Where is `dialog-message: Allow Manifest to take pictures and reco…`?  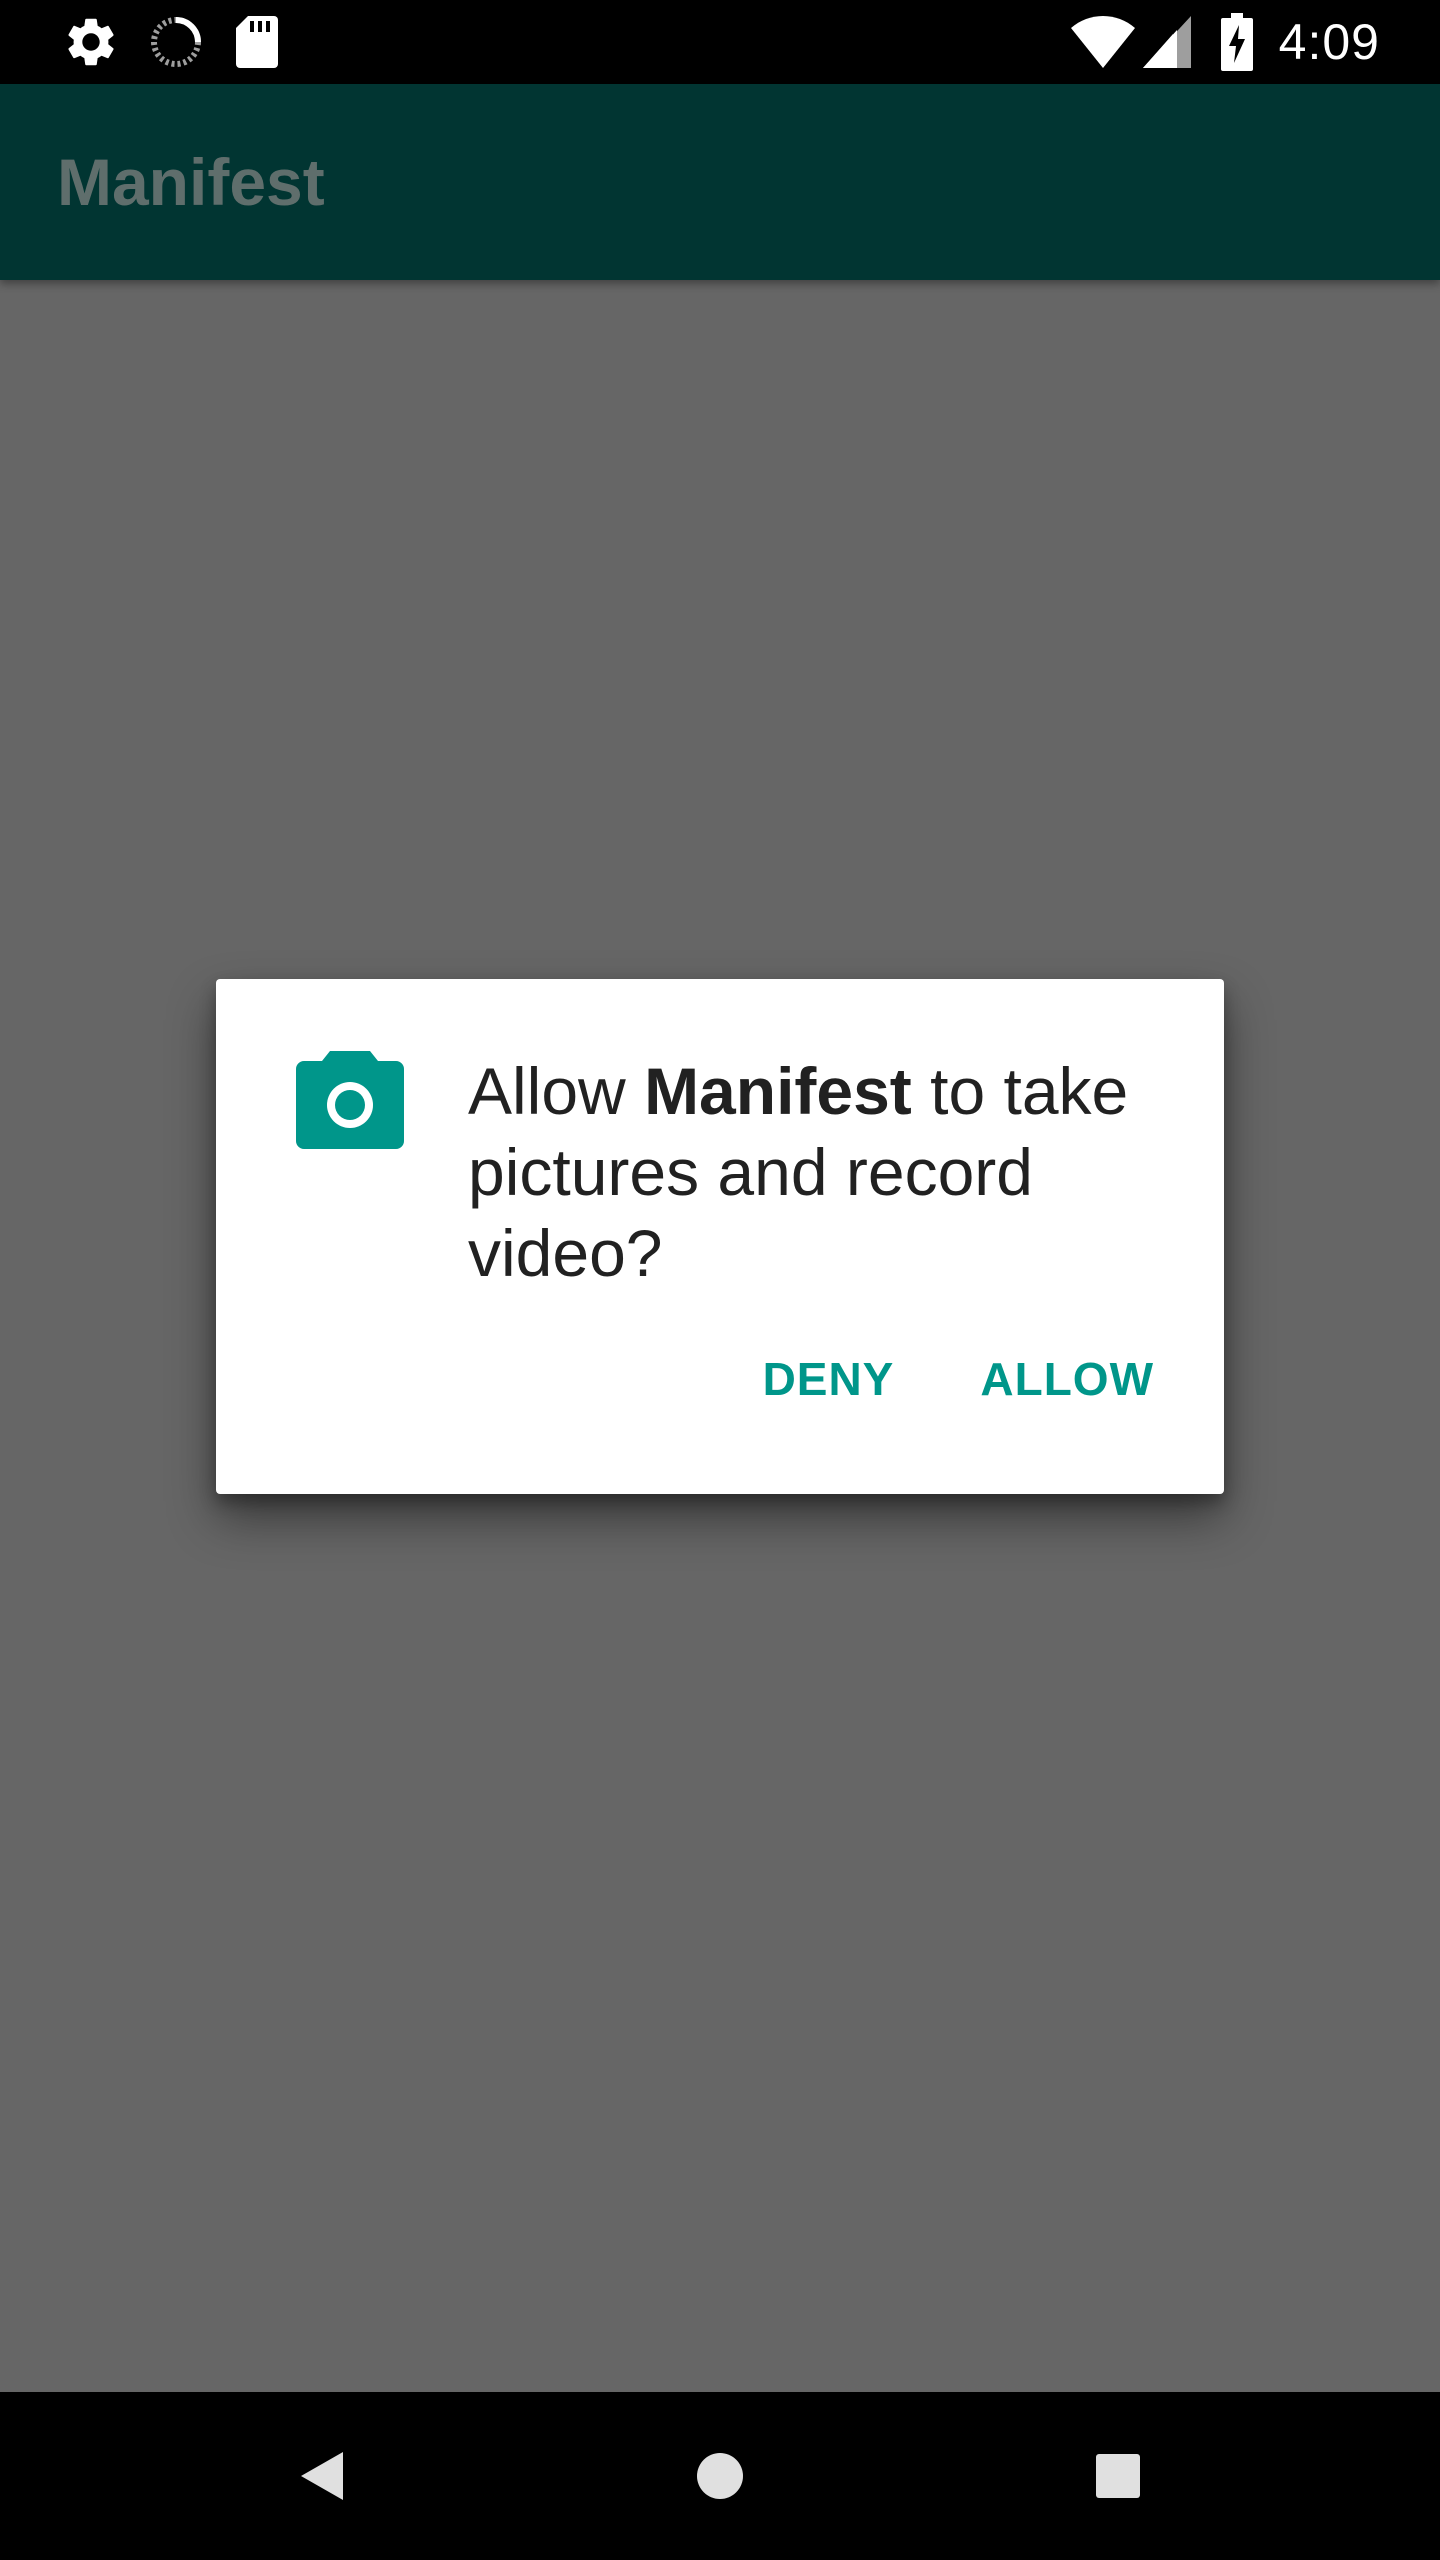
dialog-message: Allow Manifest to take pictures and reco… is located at coordinates (823, 1172).